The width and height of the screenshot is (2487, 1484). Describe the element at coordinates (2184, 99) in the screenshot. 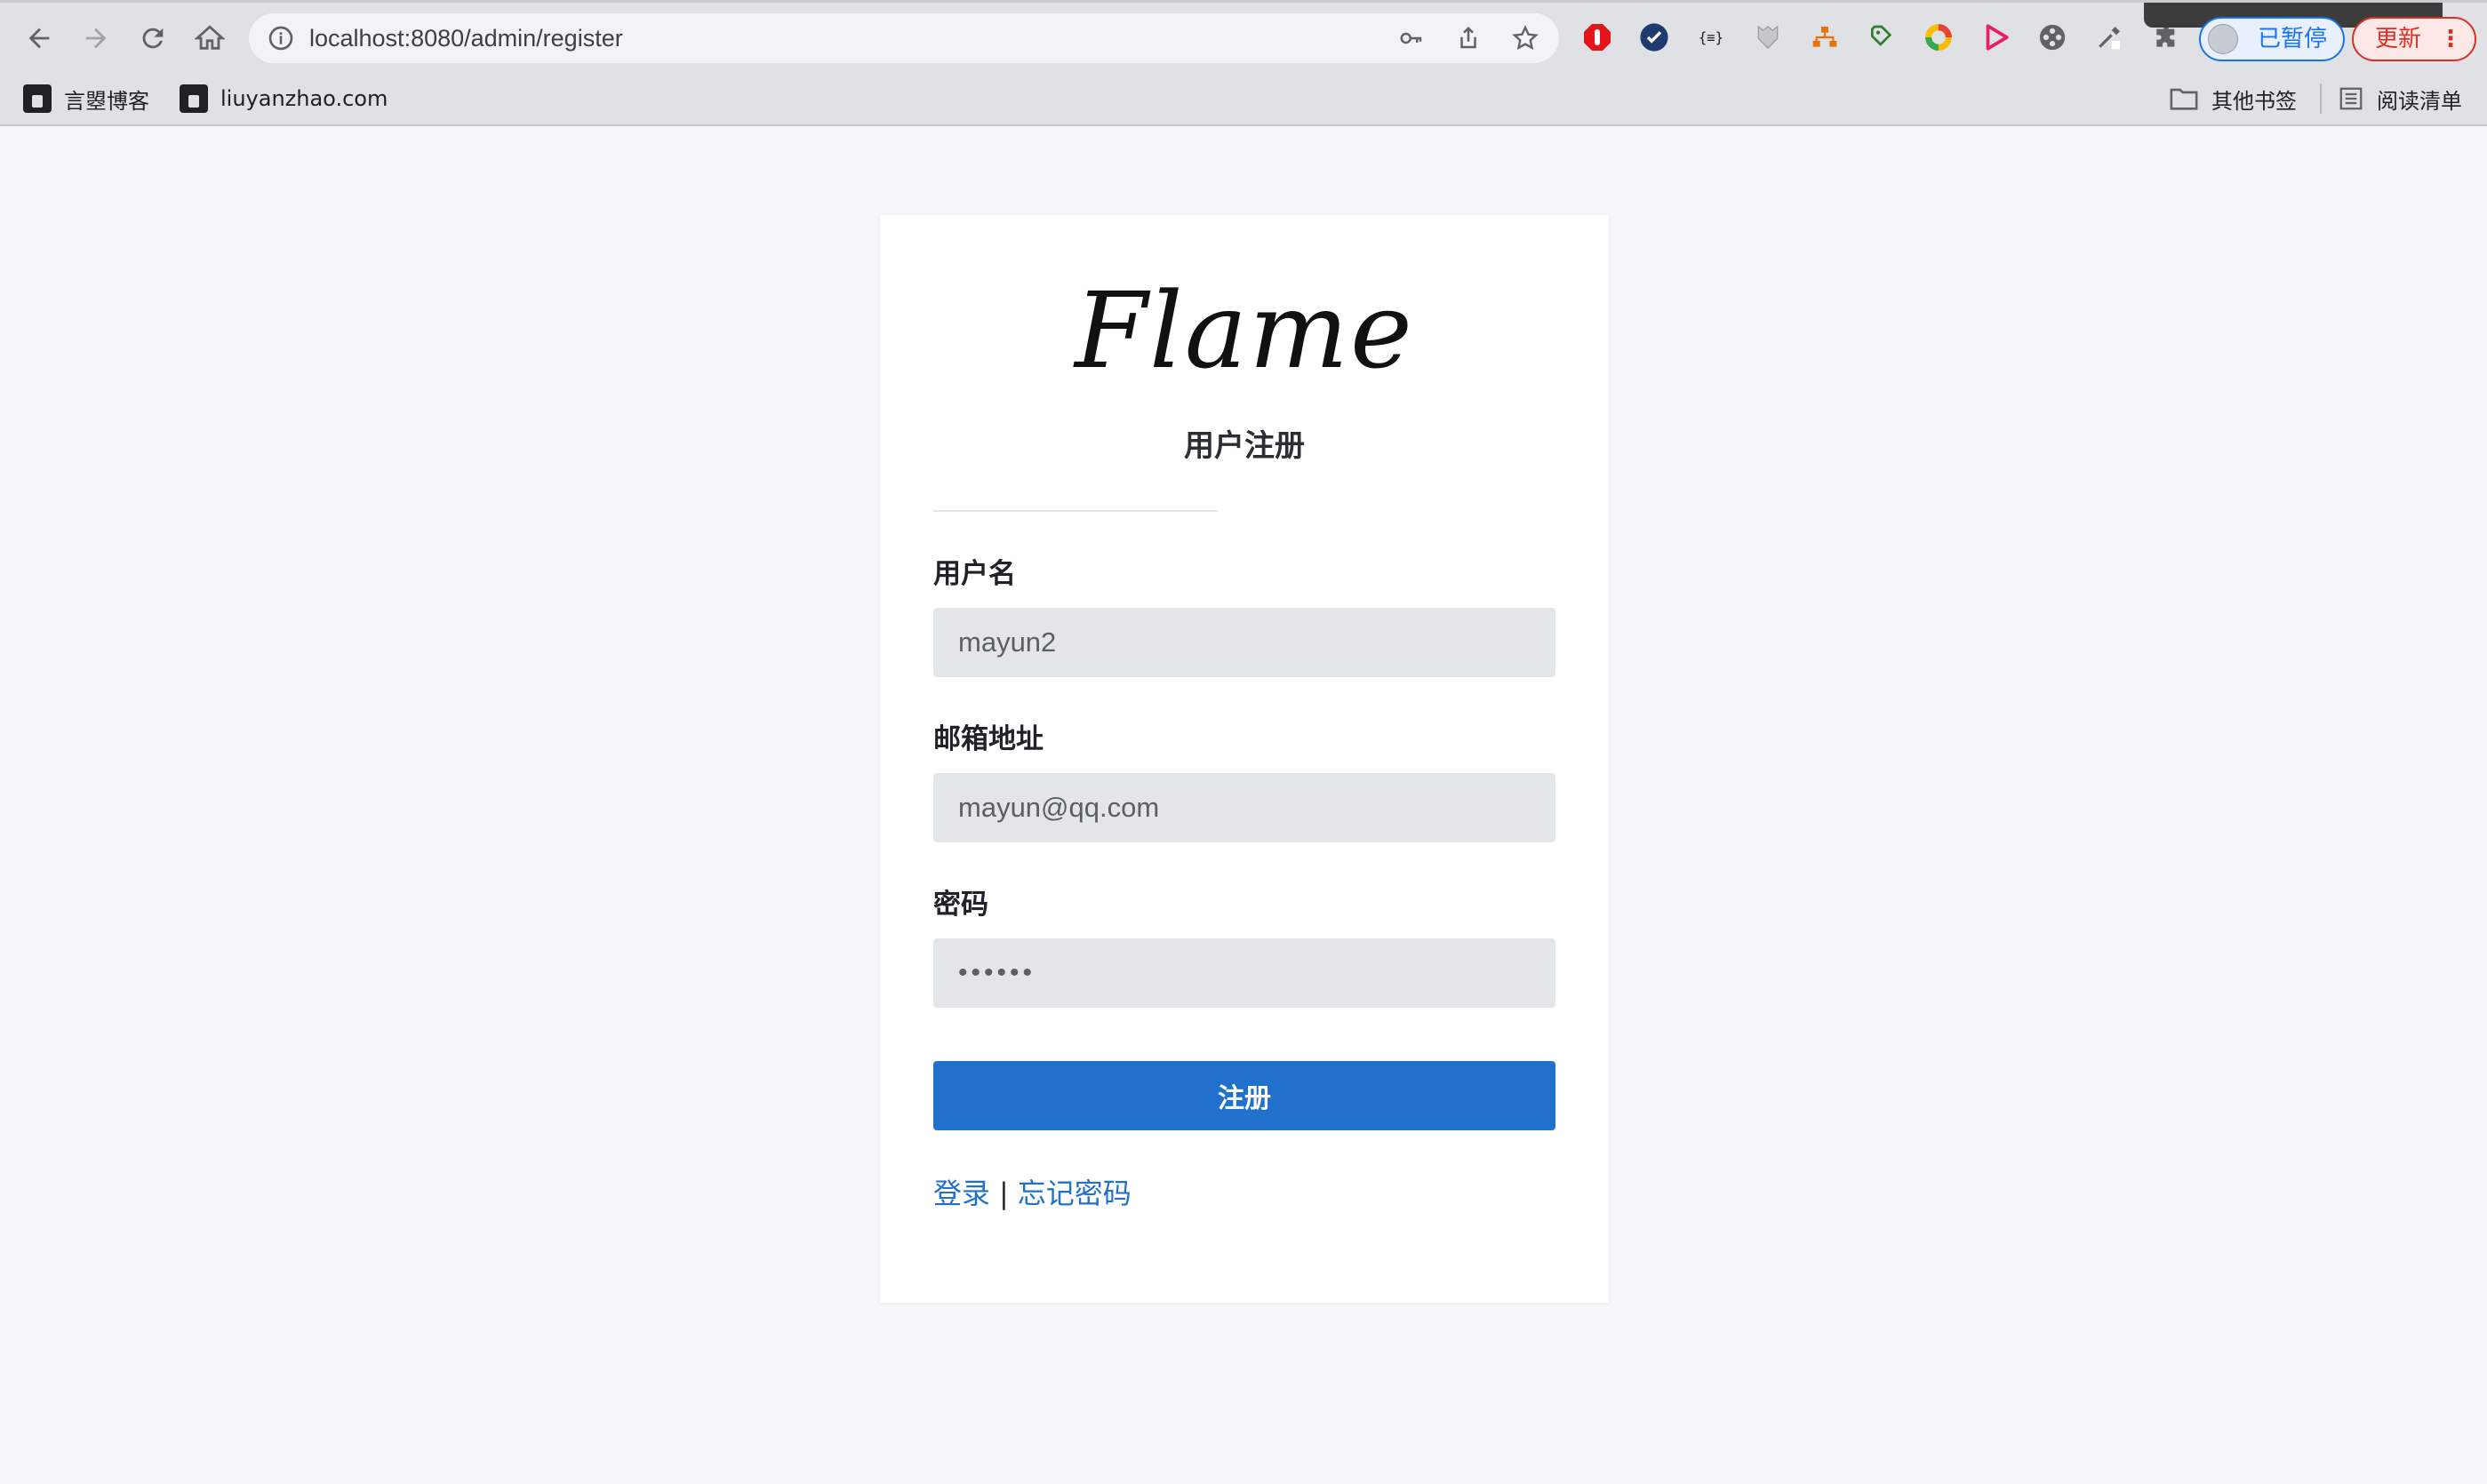

I see `folder-icon` at that location.